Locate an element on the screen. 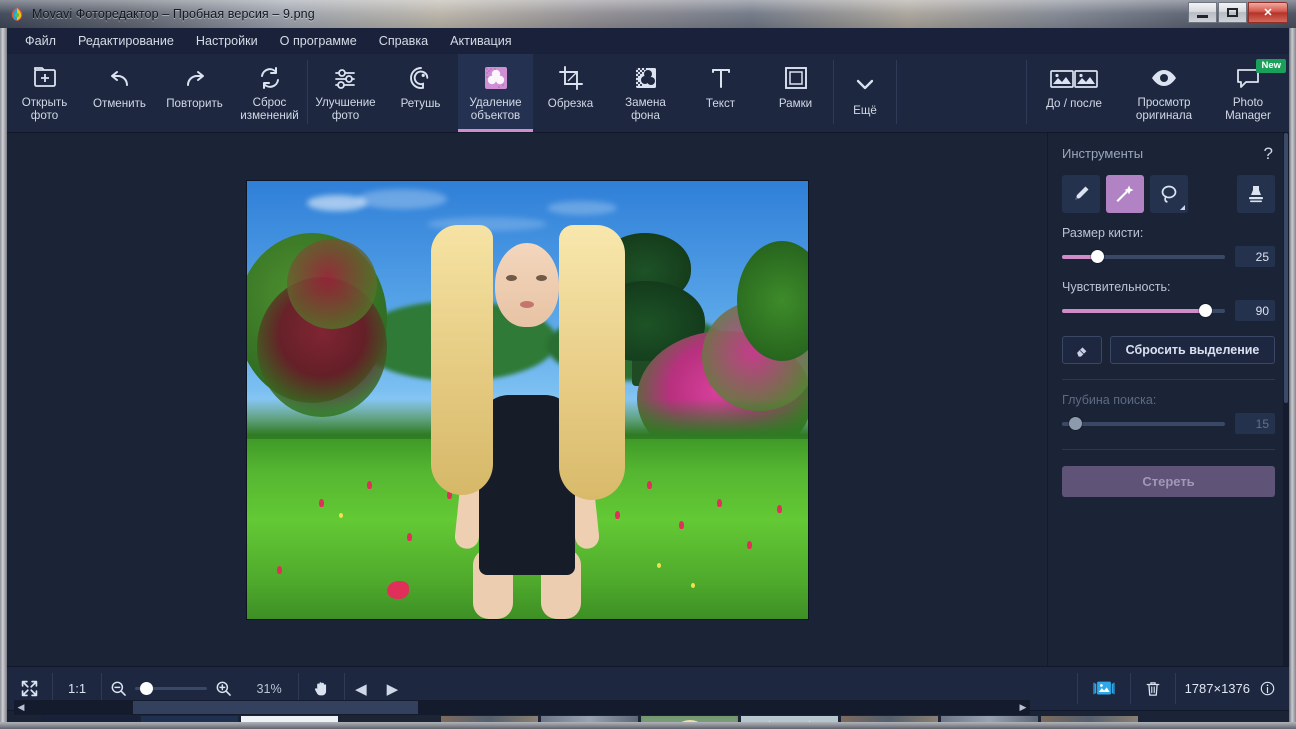  photo-manager-new-badge: New is located at coordinates (1271, 66).